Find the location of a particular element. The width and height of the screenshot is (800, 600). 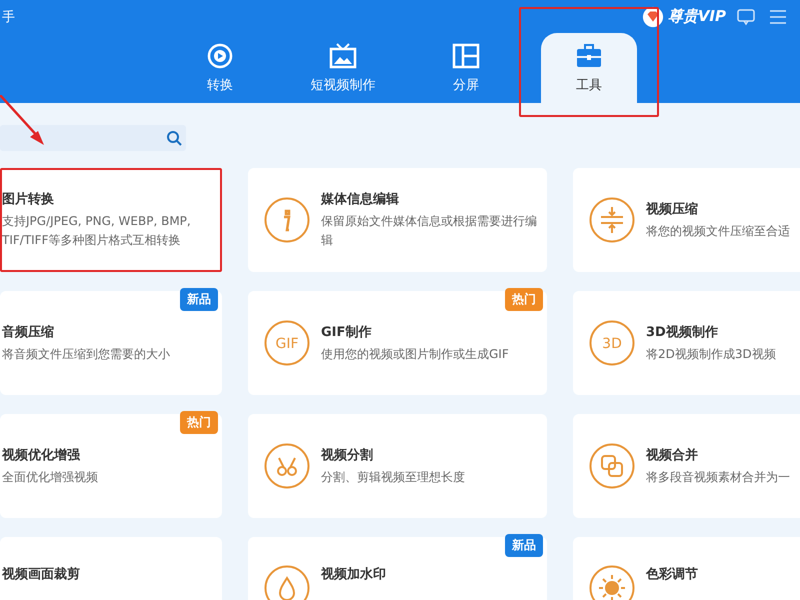

card-title: 3D视频制作 is located at coordinates (682, 332).